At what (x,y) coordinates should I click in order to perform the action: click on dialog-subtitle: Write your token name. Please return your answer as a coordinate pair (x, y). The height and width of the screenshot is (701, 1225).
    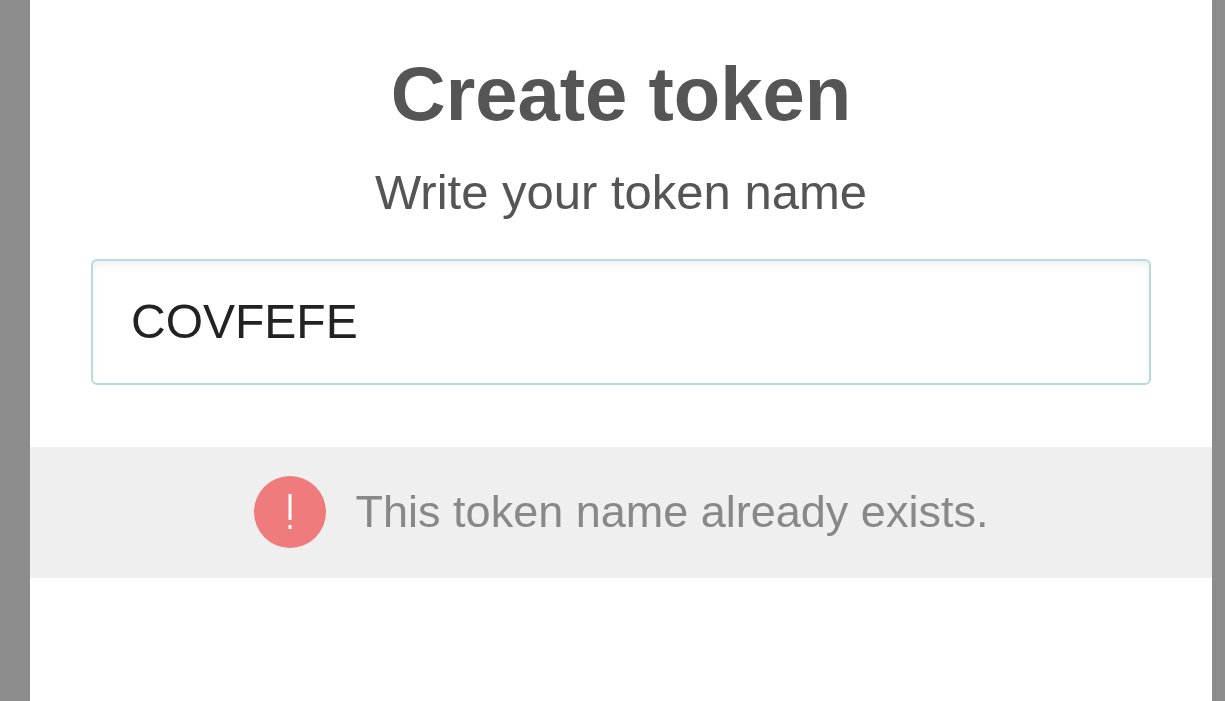
    Looking at the image, I should click on (620, 193).